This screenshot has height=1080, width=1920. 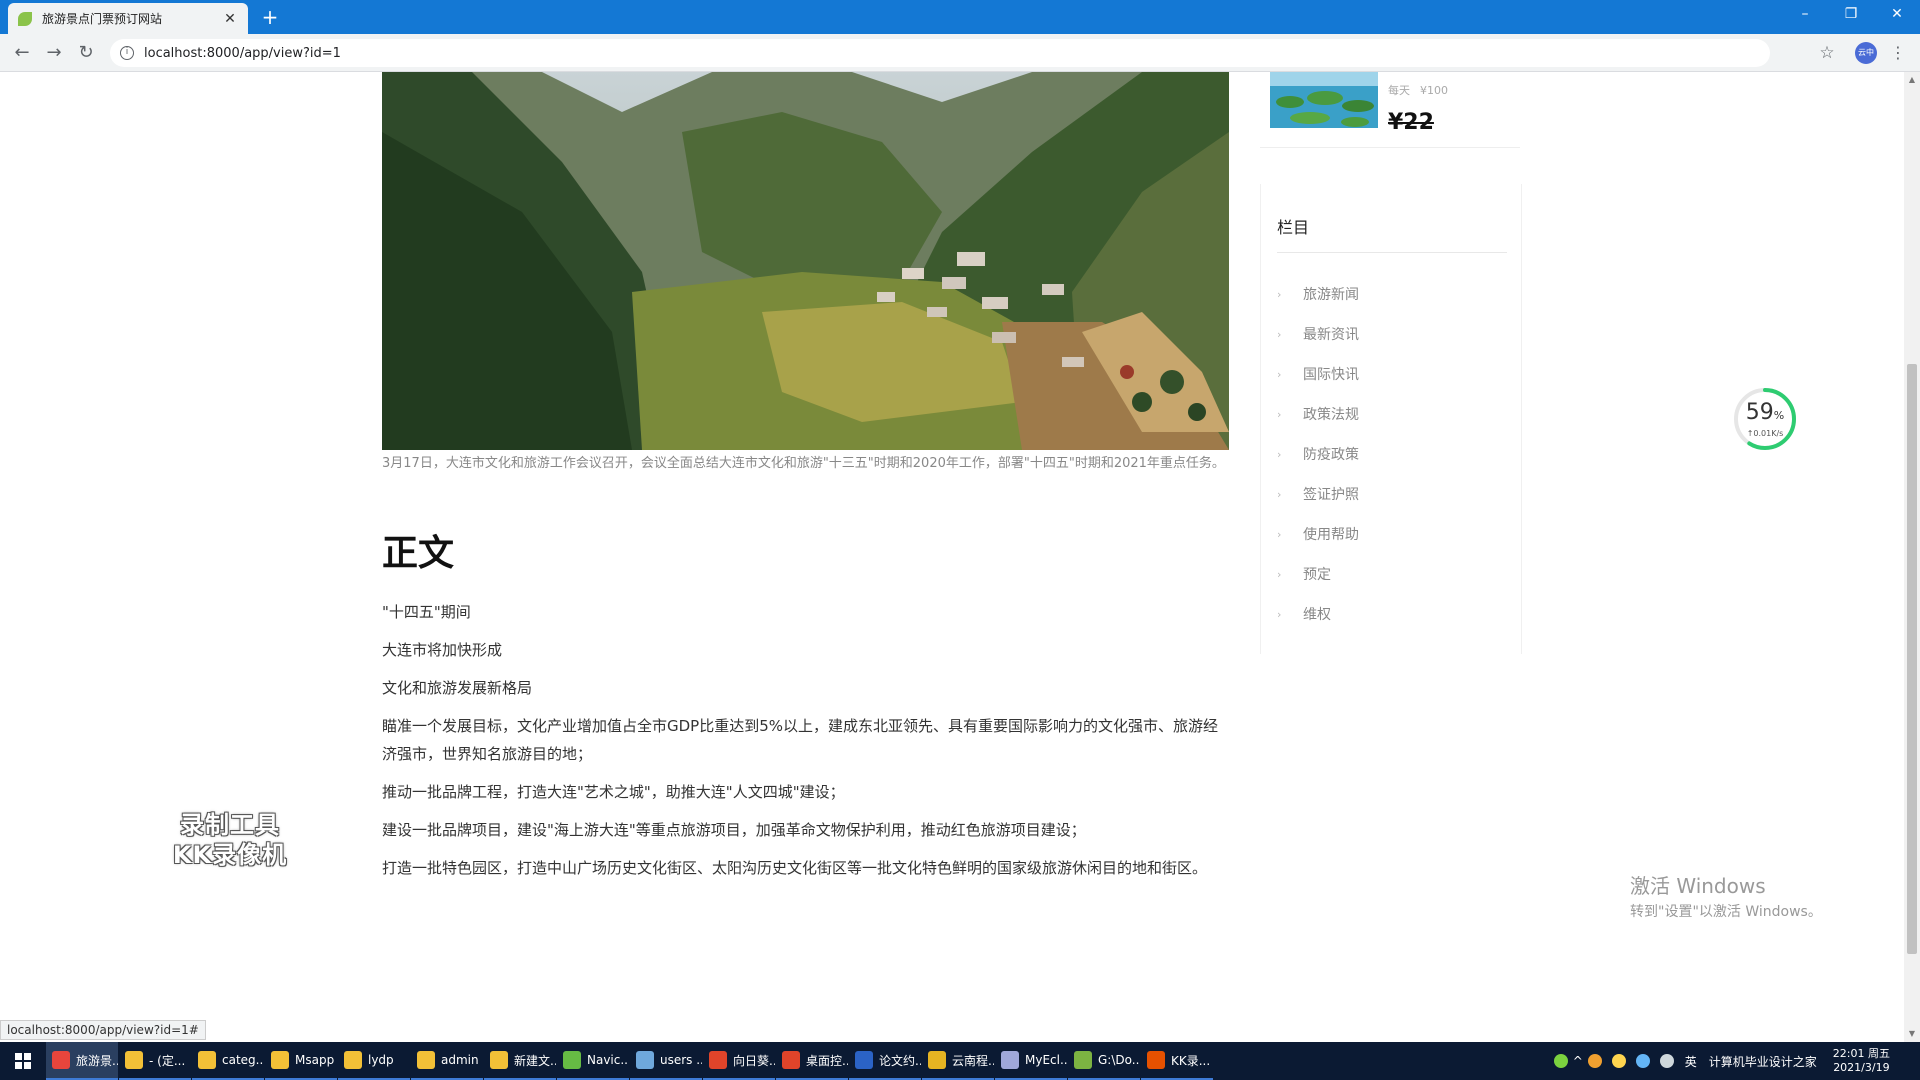 What do you see at coordinates (54, 53) in the screenshot?
I see `forward-arrow-icon: →` at bounding box center [54, 53].